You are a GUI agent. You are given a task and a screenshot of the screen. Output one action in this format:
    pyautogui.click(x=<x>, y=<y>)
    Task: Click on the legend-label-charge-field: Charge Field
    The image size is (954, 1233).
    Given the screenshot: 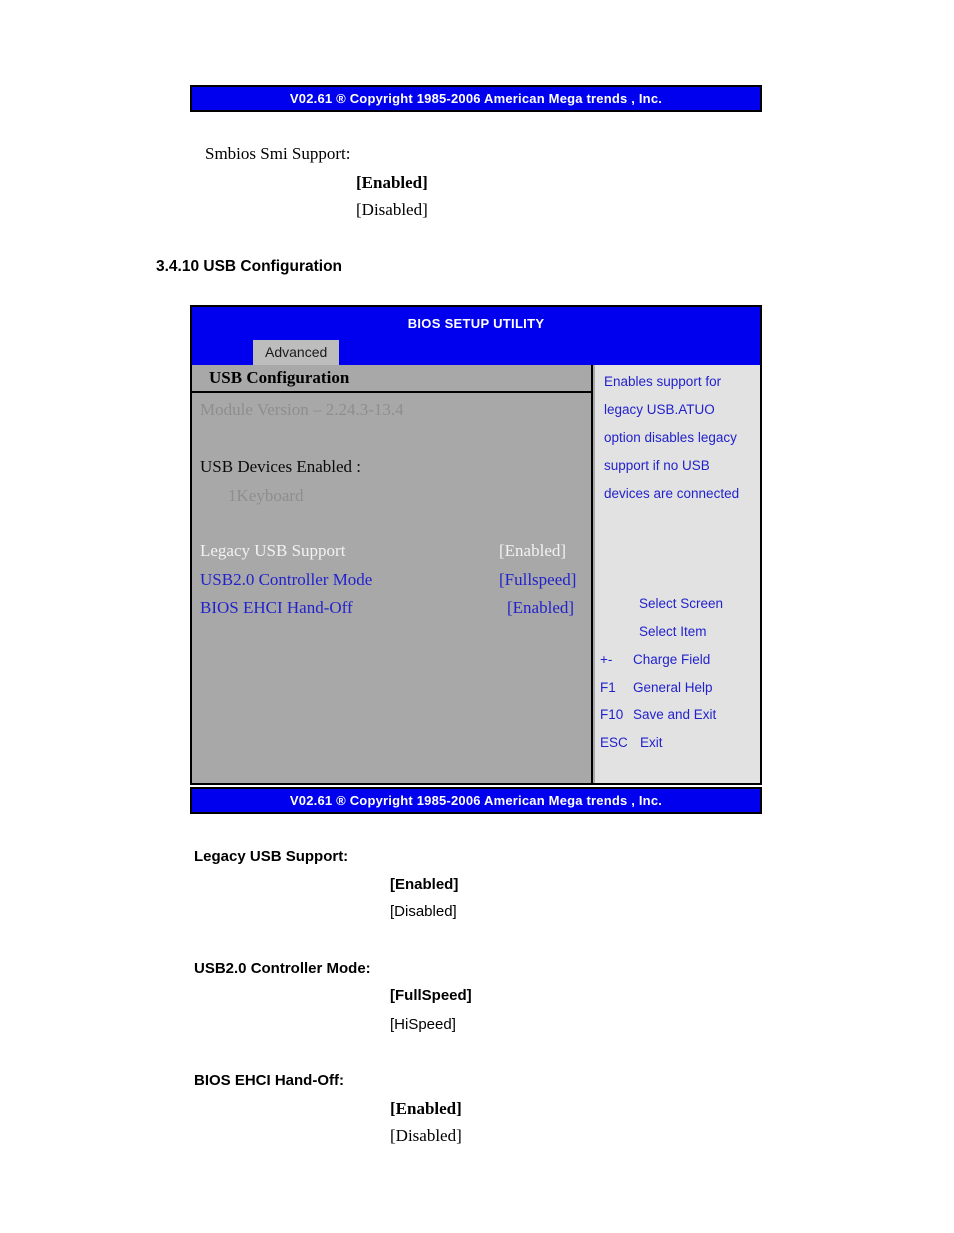 What is the action you would take?
    pyautogui.click(x=672, y=659)
    